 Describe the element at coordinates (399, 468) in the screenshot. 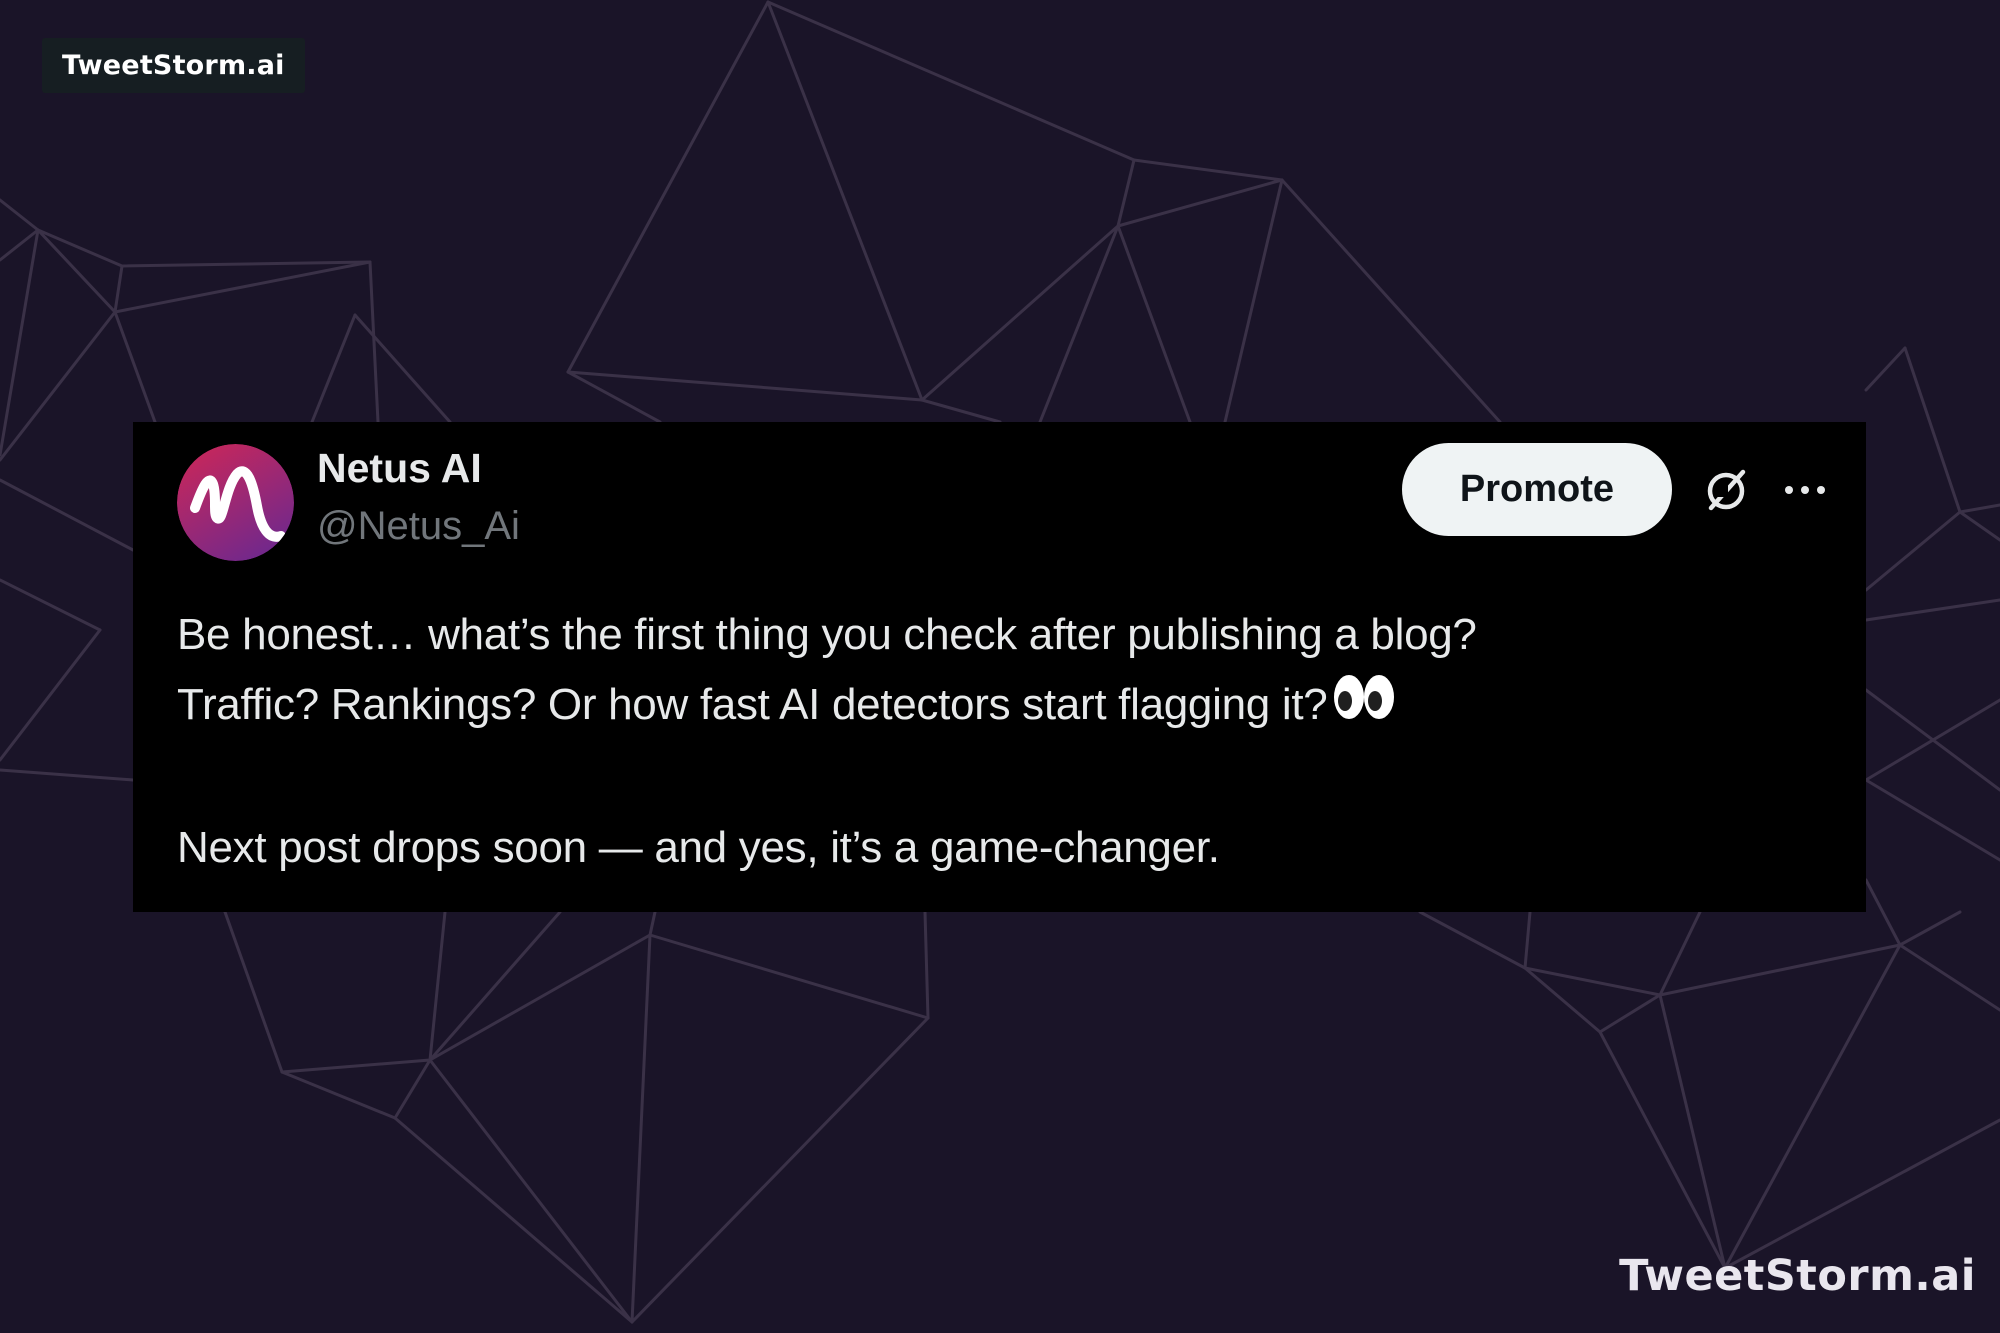

I see `author-name: Netus AI` at that location.